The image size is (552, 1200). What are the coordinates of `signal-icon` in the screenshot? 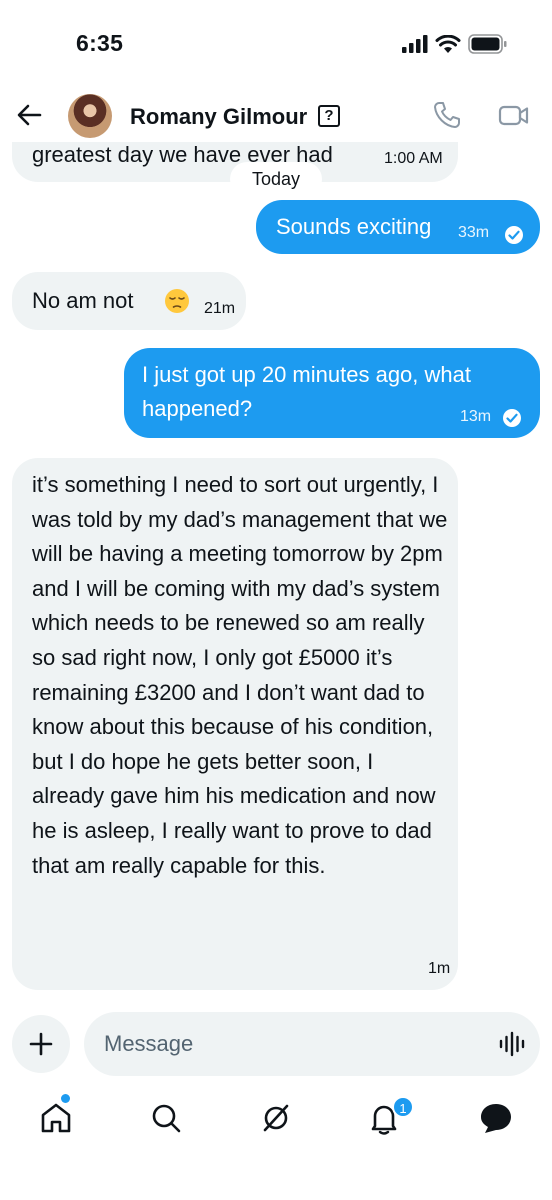 It's located at (415, 44).